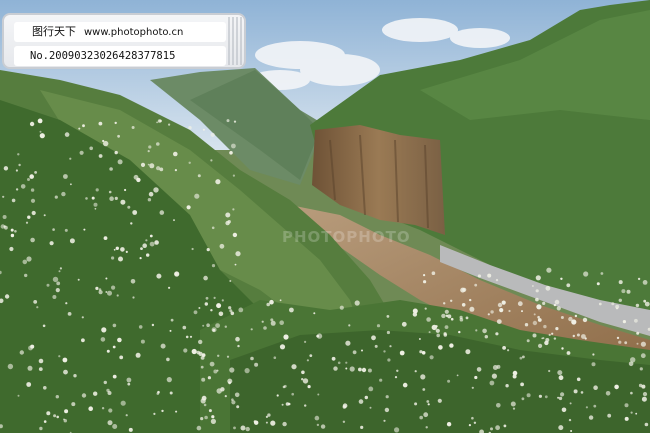 The width and height of the screenshot is (650, 433). Describe the element at coordinates (120, 56) in the screenshot. I see `watermark-number: No.20090323026428377815` at that location.